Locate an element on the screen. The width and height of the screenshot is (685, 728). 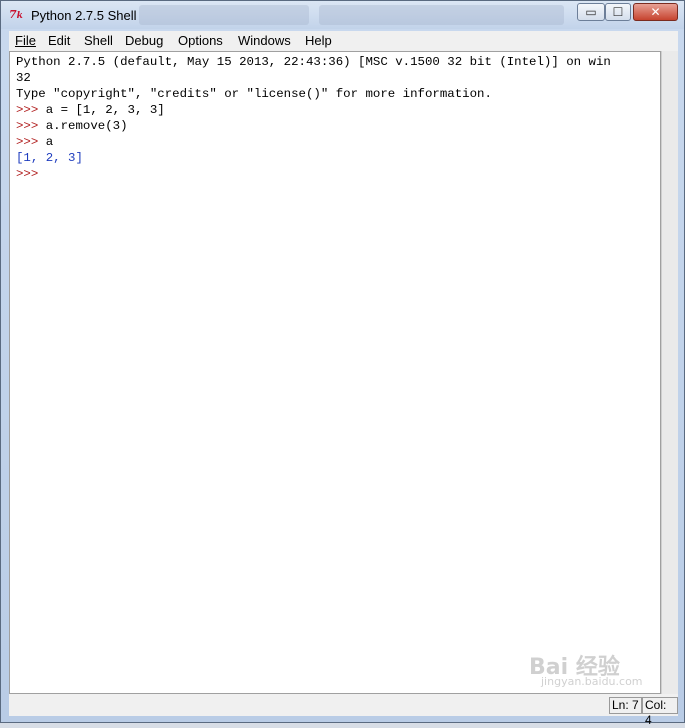
menu-shell-label: Shell is located at coordinates (98, 40).